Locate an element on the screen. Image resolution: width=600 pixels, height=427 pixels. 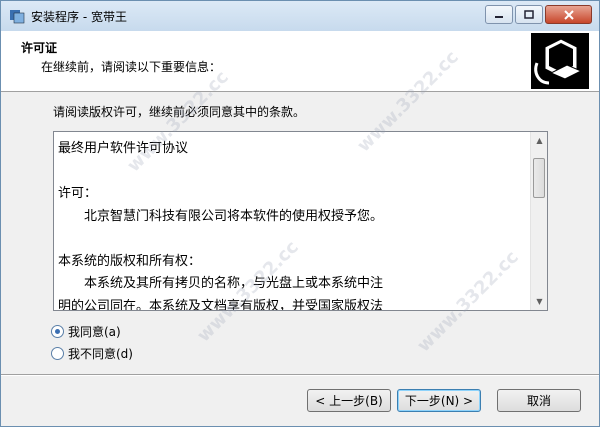
license-scrollbar: ▲ ▼ is located at coordinates (538, 221).